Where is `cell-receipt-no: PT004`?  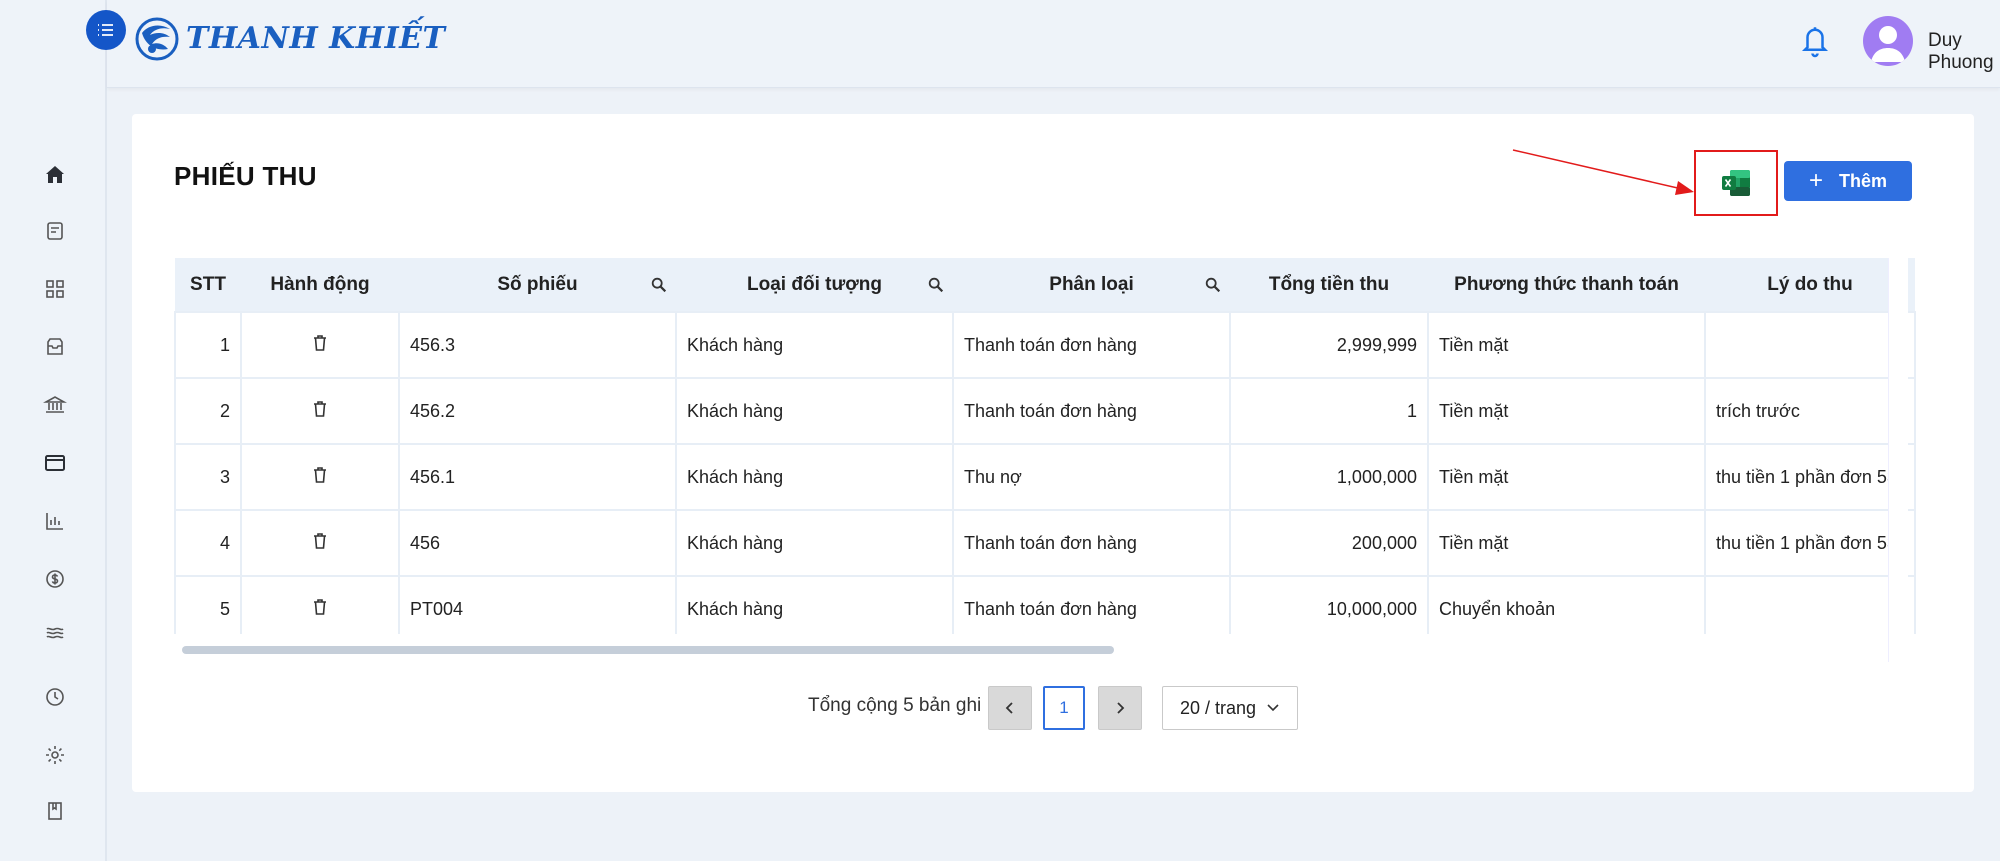 cell-receipt-no: PT004 is located at coordinates (537, 604).